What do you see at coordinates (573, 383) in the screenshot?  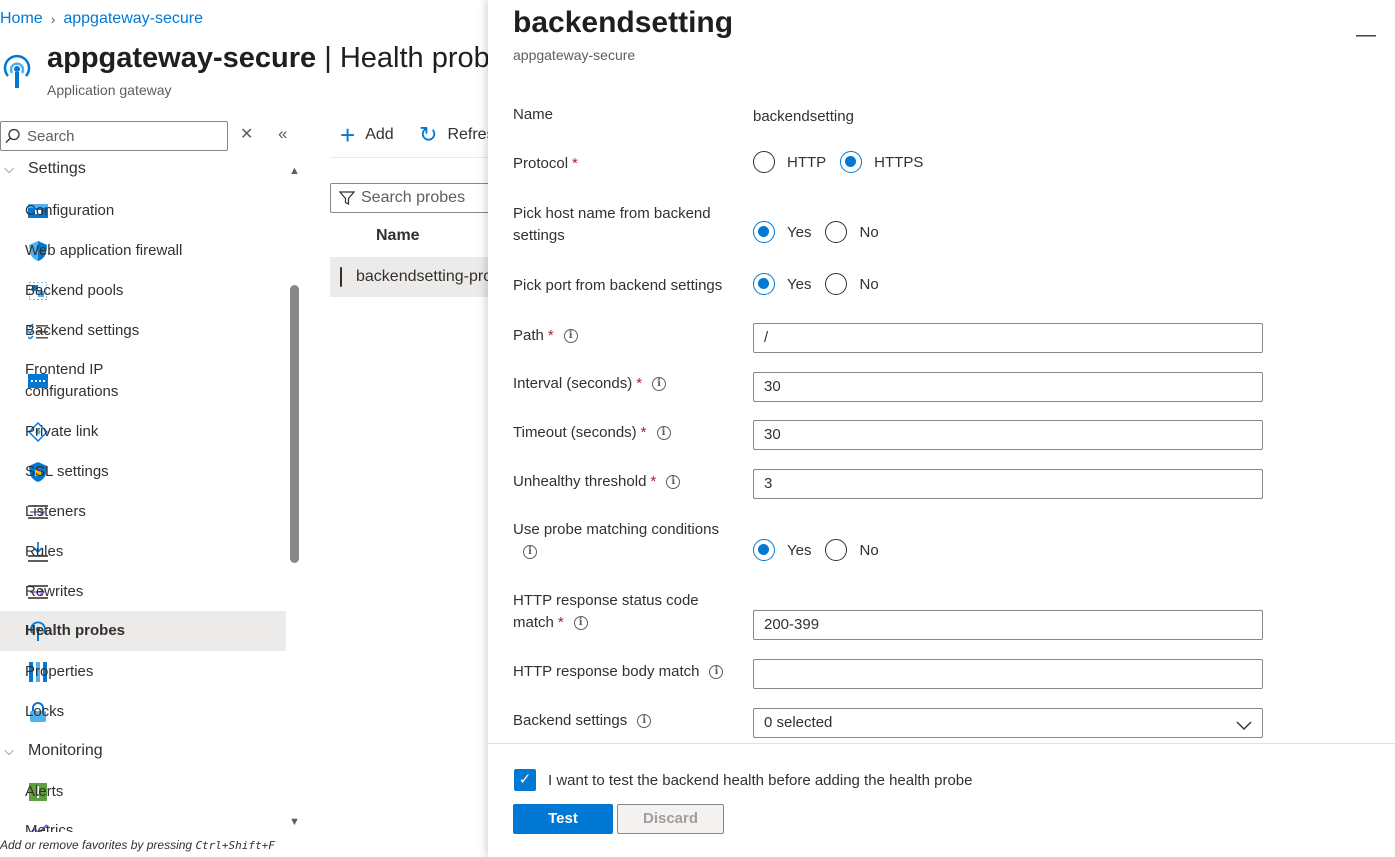 I see `interval-label-text: Interval (seconds)` at bounding box center [573, 383].